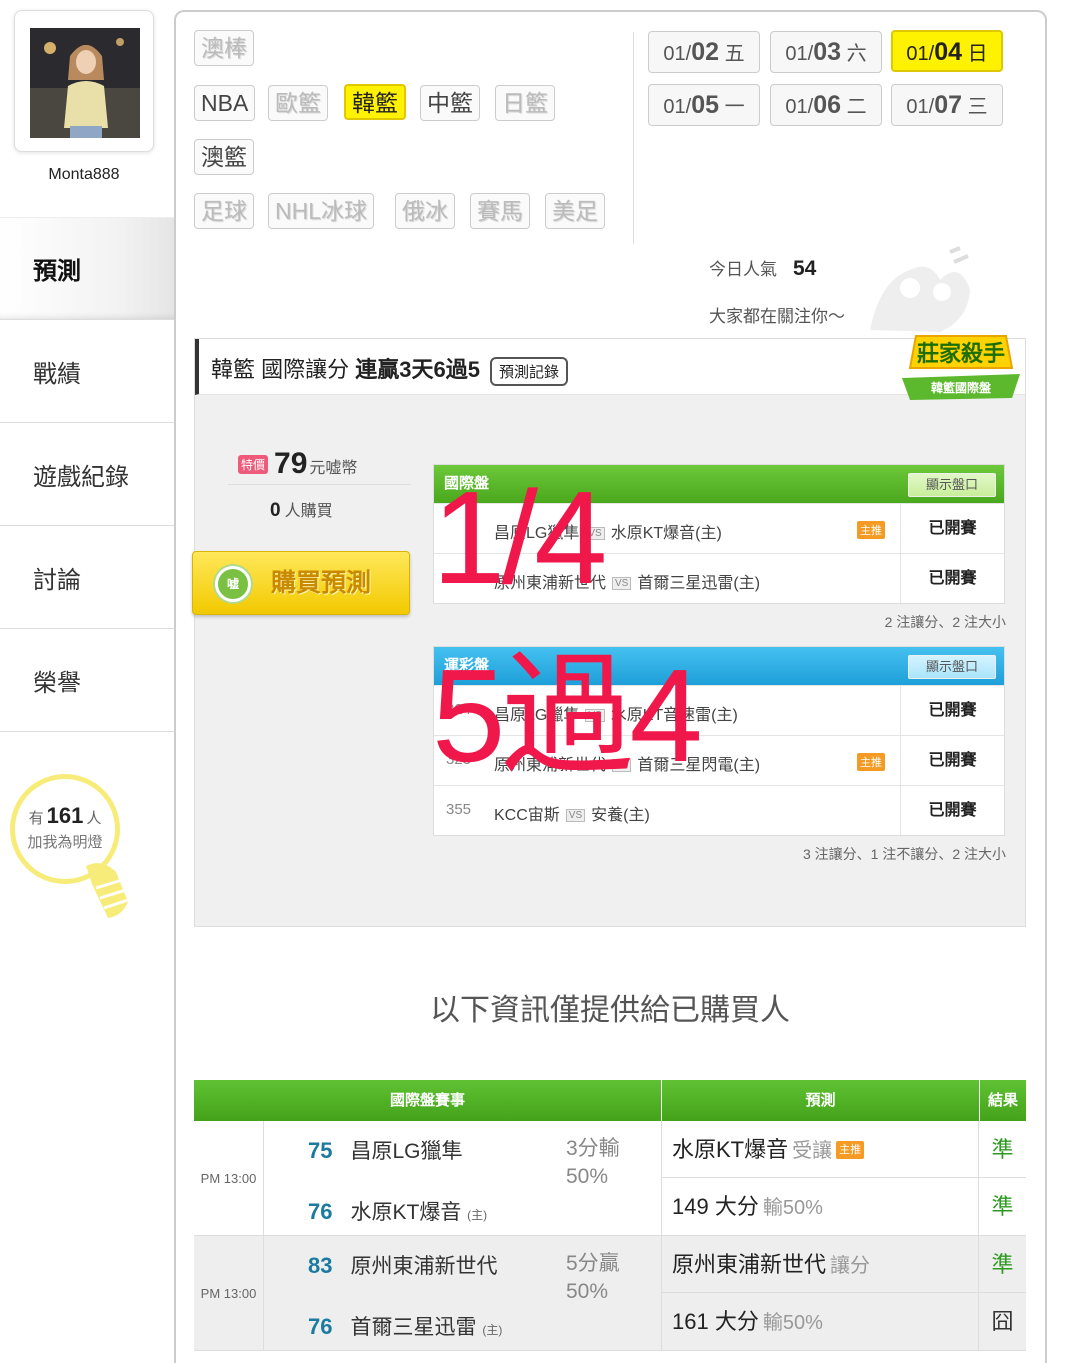  Describe the element at coordinates (719, 710) in the screenshot. I see `table-row: 324 昌原LG獵隼 VS 水原KT音速雷(主) 已開賽` at that location.